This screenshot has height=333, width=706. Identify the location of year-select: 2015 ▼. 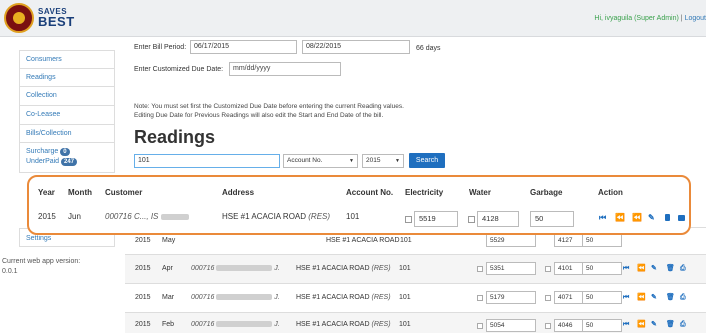
(383, 161).